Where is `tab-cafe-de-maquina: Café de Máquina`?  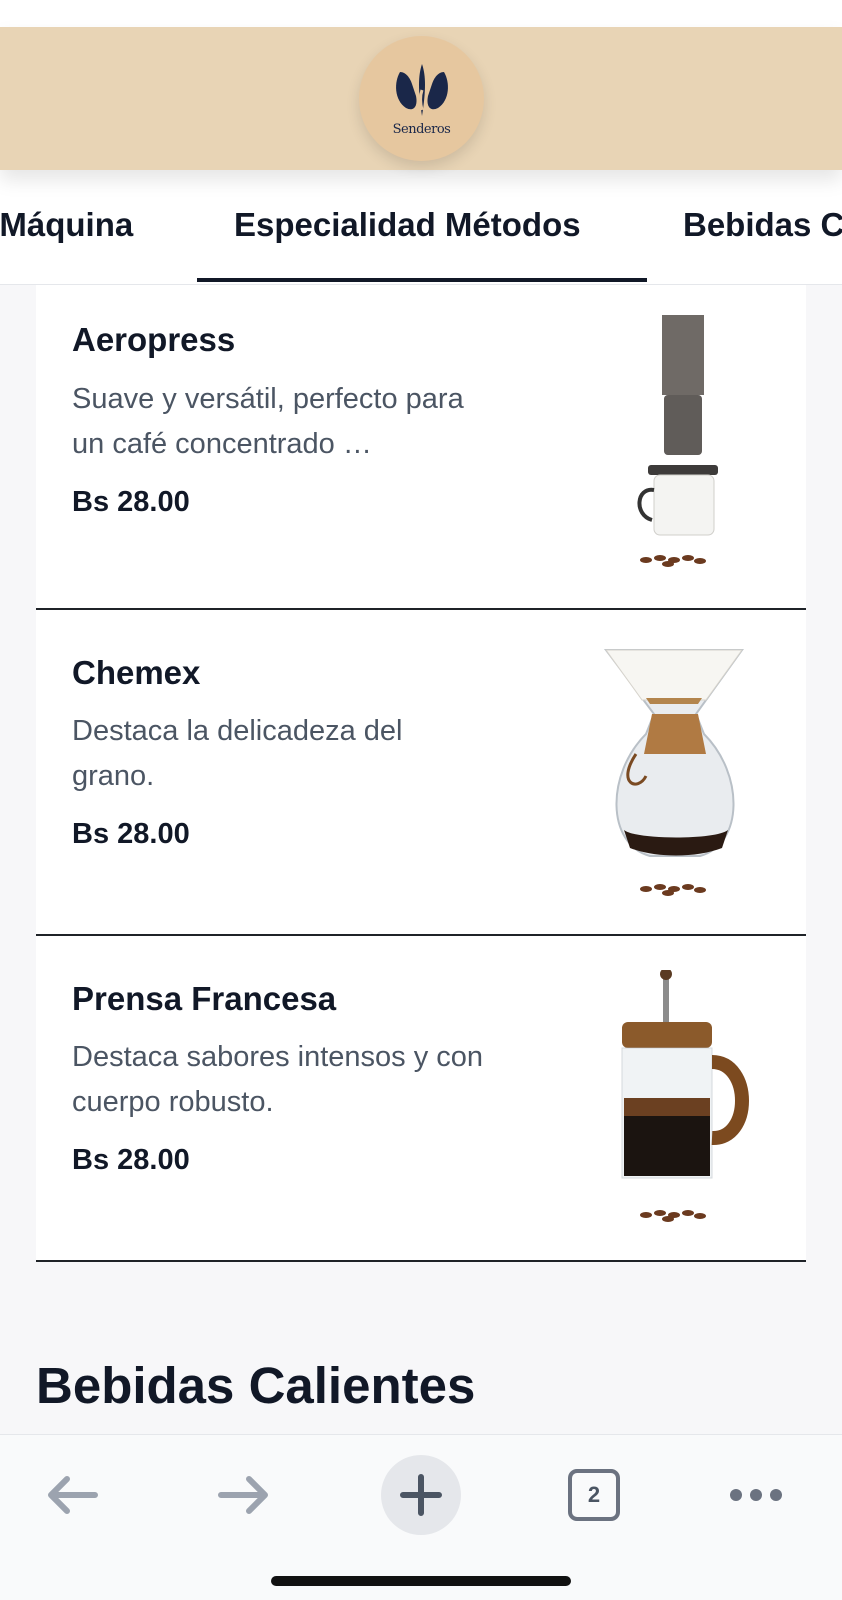
tab-cafe-de-maquina: Café de Máquina is located at coordinates (66, 225).